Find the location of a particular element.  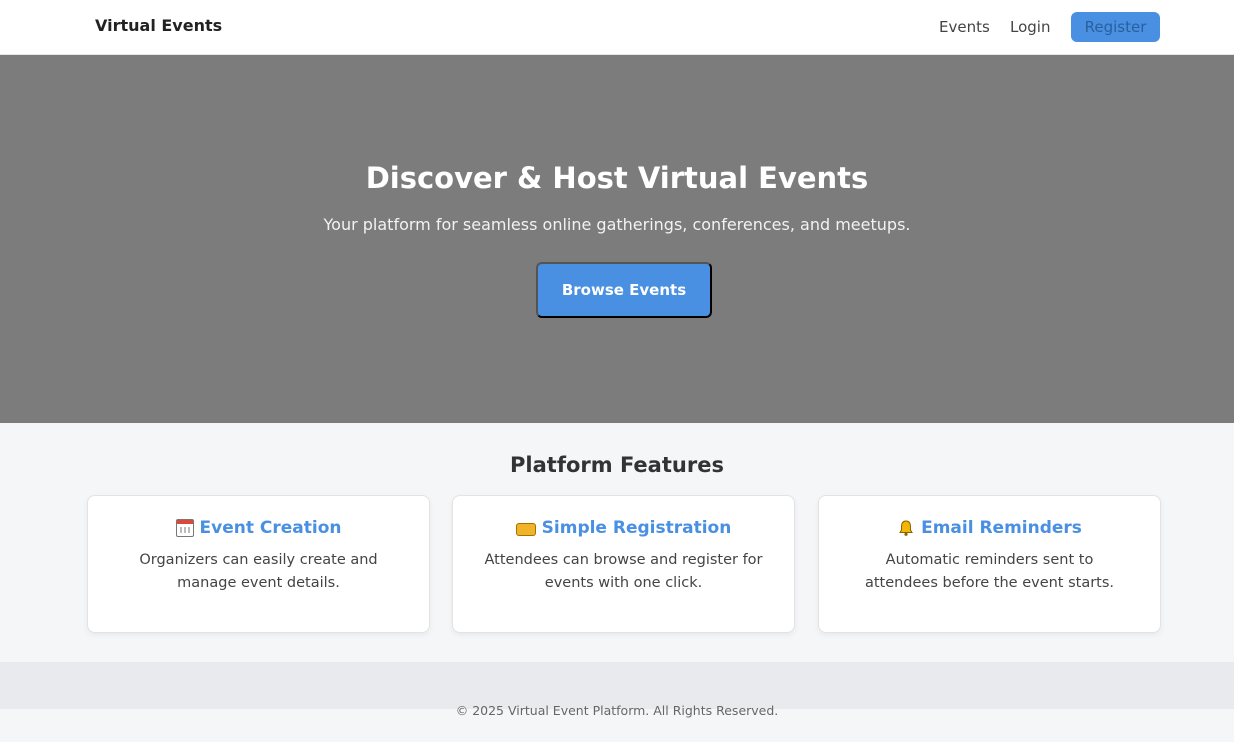

calendar-icon is located at coordinates (184, 528).